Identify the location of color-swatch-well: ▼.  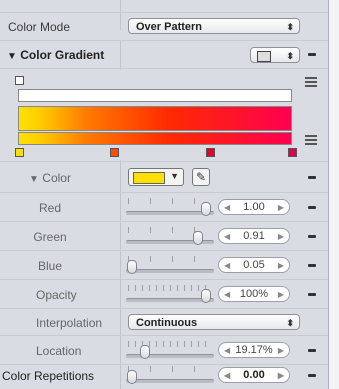
(156, 177).